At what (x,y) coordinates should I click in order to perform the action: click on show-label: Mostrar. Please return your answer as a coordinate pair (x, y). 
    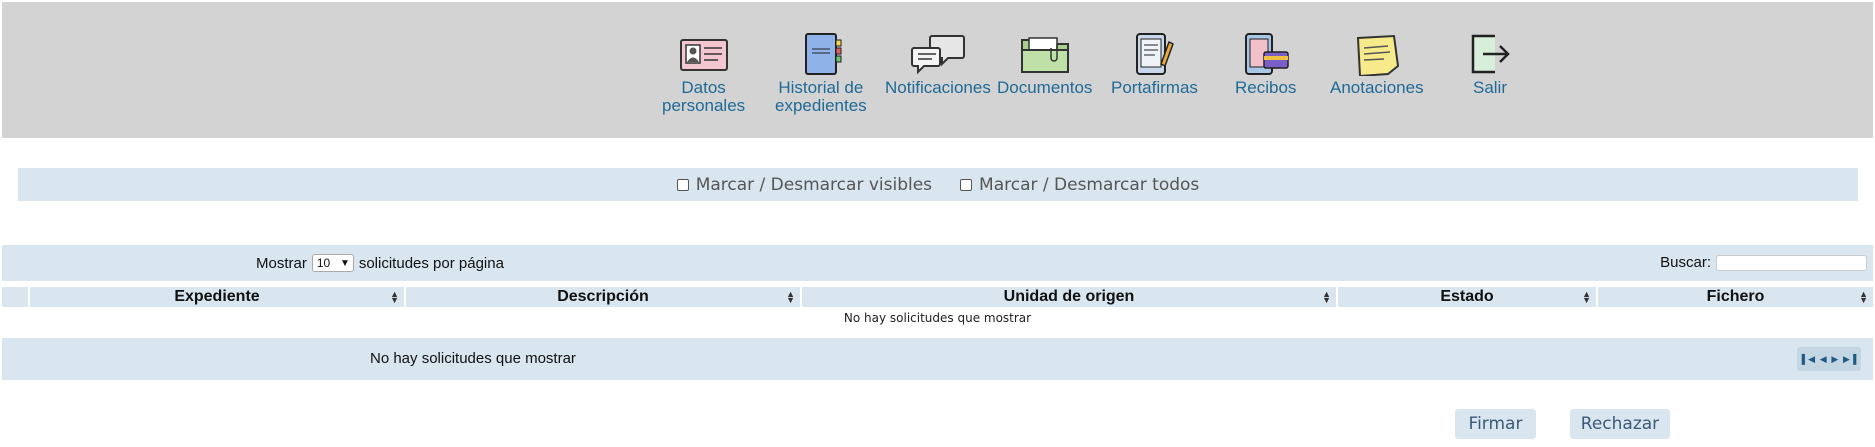
    Looking at the image, I should click on (281, 263).